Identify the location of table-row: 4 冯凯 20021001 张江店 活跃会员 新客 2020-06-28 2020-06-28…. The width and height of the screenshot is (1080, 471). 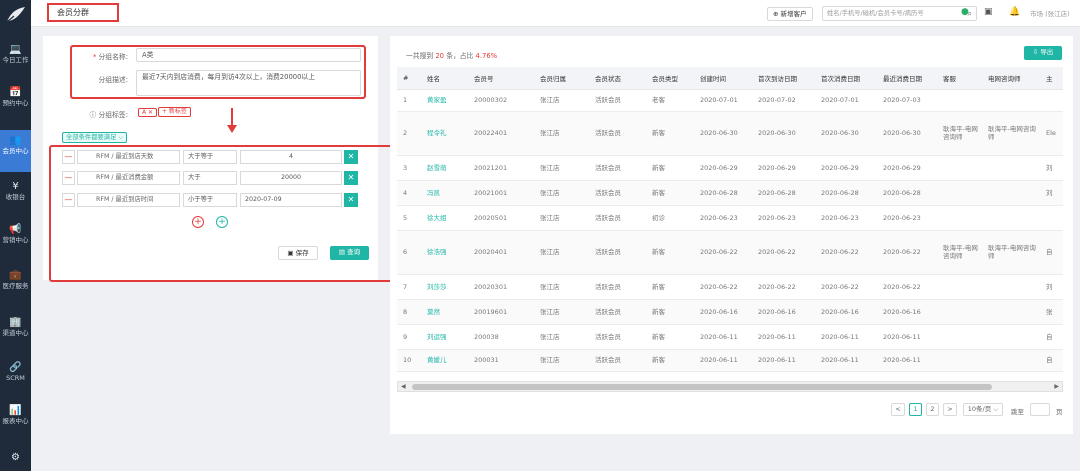
(730, 193).